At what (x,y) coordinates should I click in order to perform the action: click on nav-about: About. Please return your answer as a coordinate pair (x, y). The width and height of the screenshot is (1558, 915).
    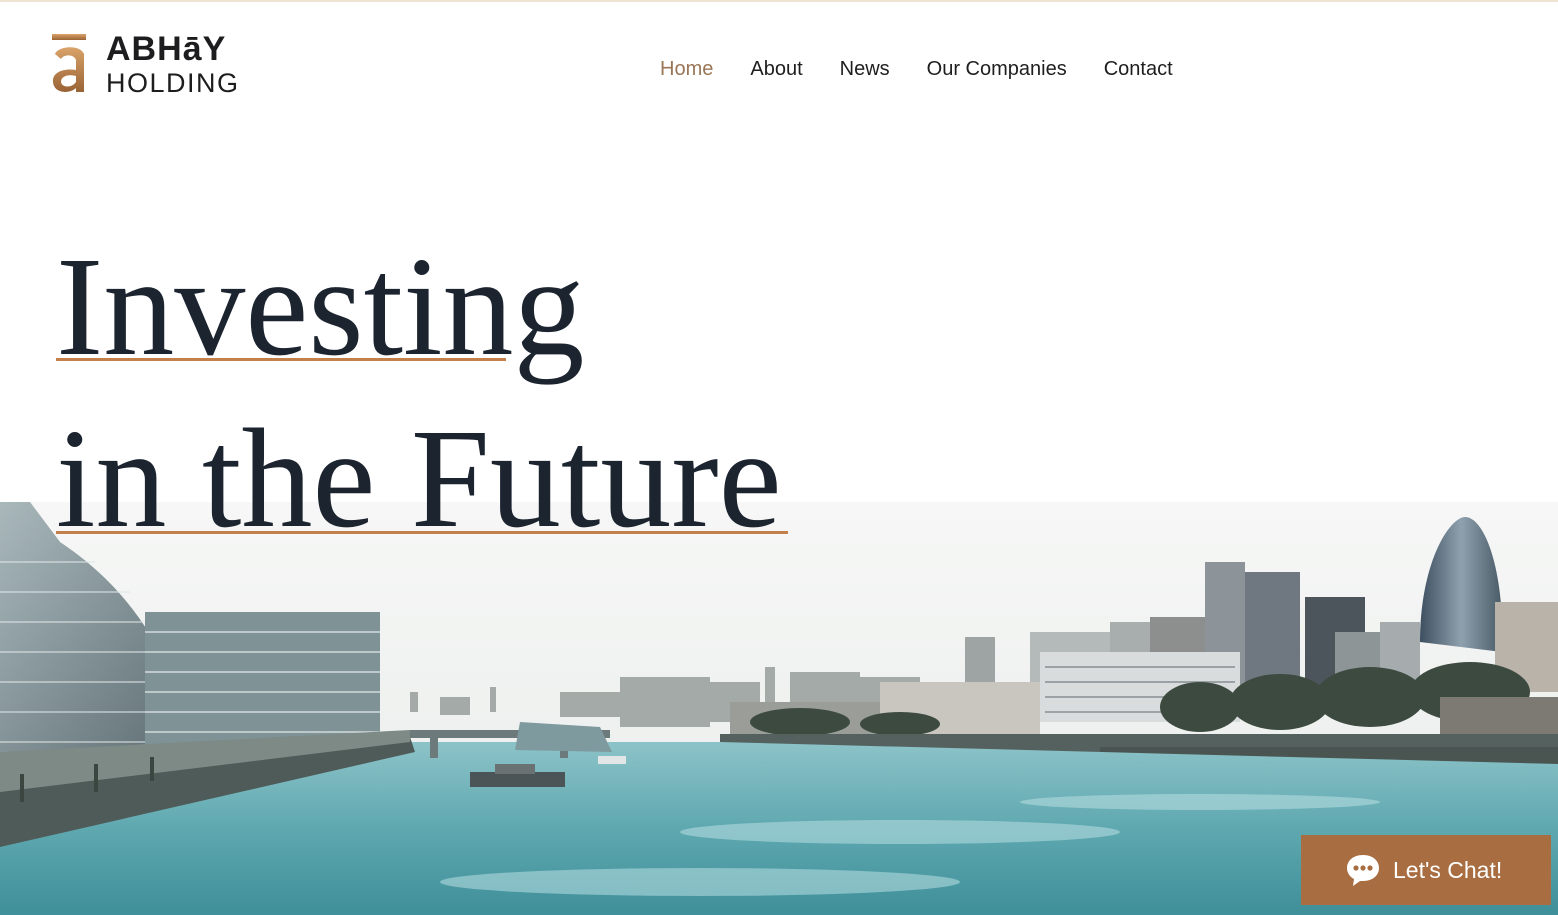
    Looking at the image, I should click on (776, 69).